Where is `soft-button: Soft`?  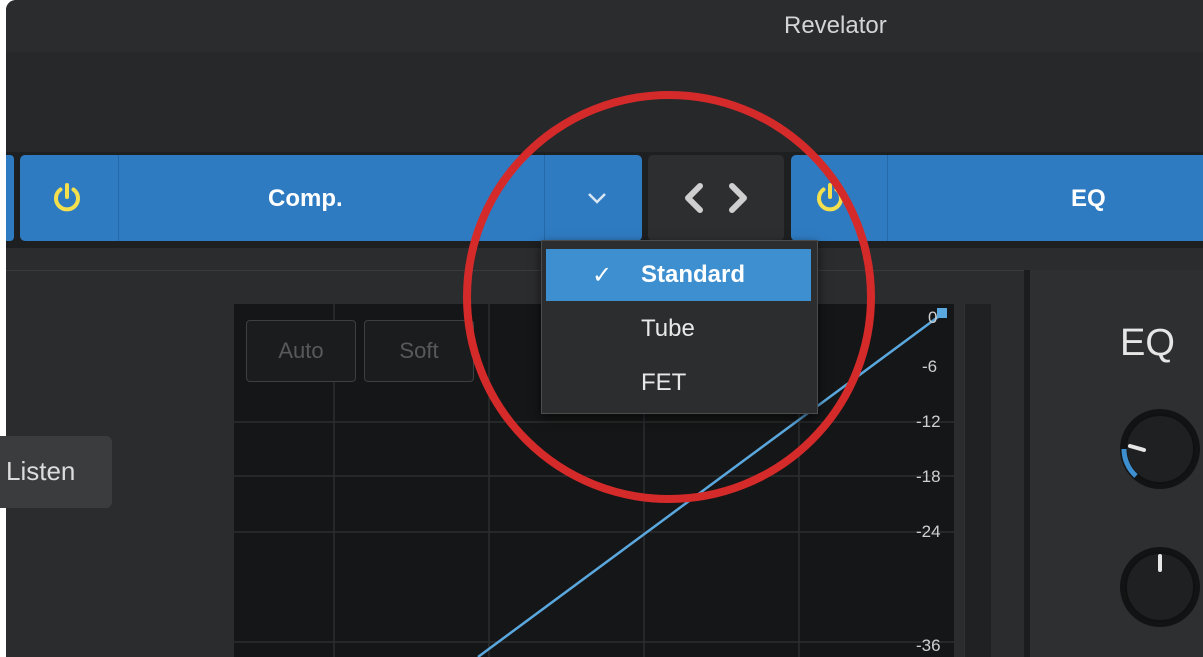
soft-button: Soft is located at coordinates (419, 351).